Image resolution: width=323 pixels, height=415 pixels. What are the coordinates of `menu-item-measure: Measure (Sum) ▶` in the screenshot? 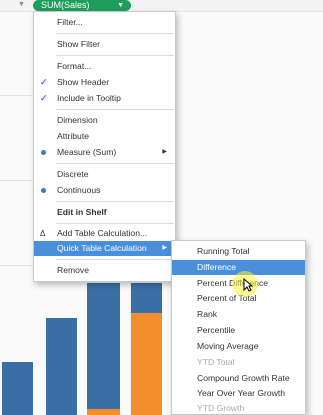 It's located at (104, 152).